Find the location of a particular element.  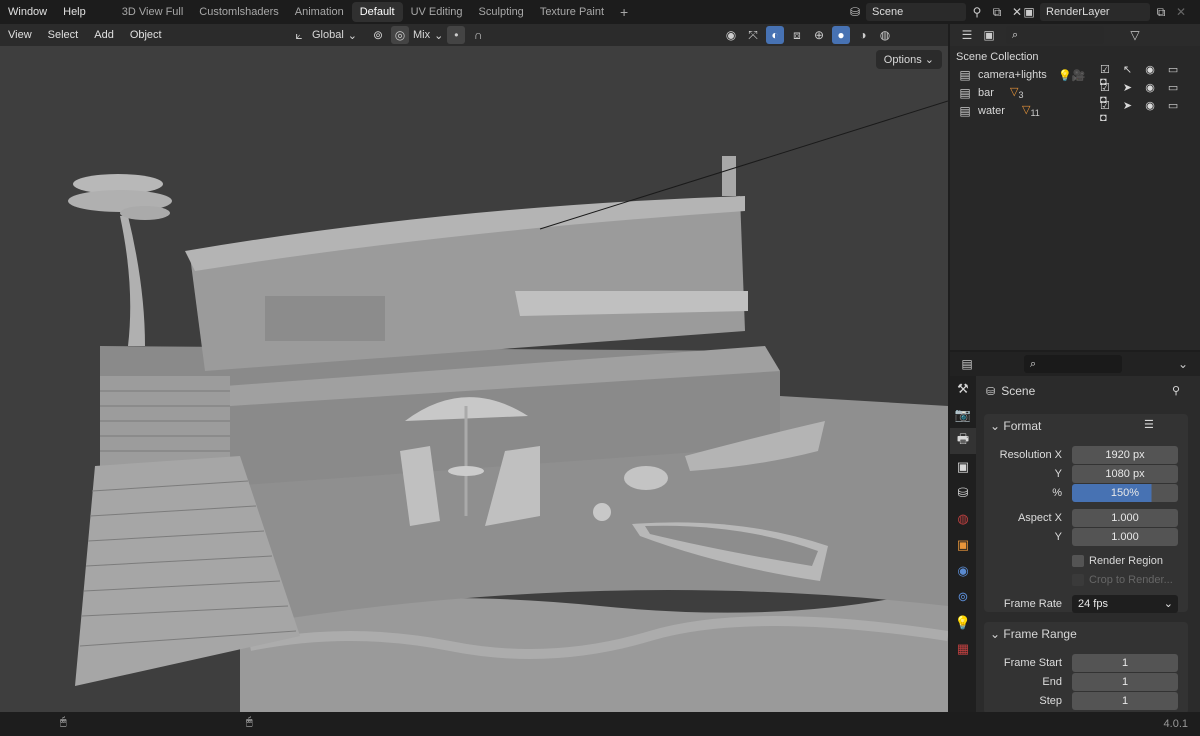

properties-search-input: ⌕ is located at coordinates (1073, 364).